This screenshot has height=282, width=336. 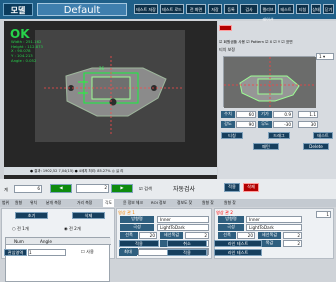 I want to click on full-screen-button: 전 화면, so click(x=196, y=9).